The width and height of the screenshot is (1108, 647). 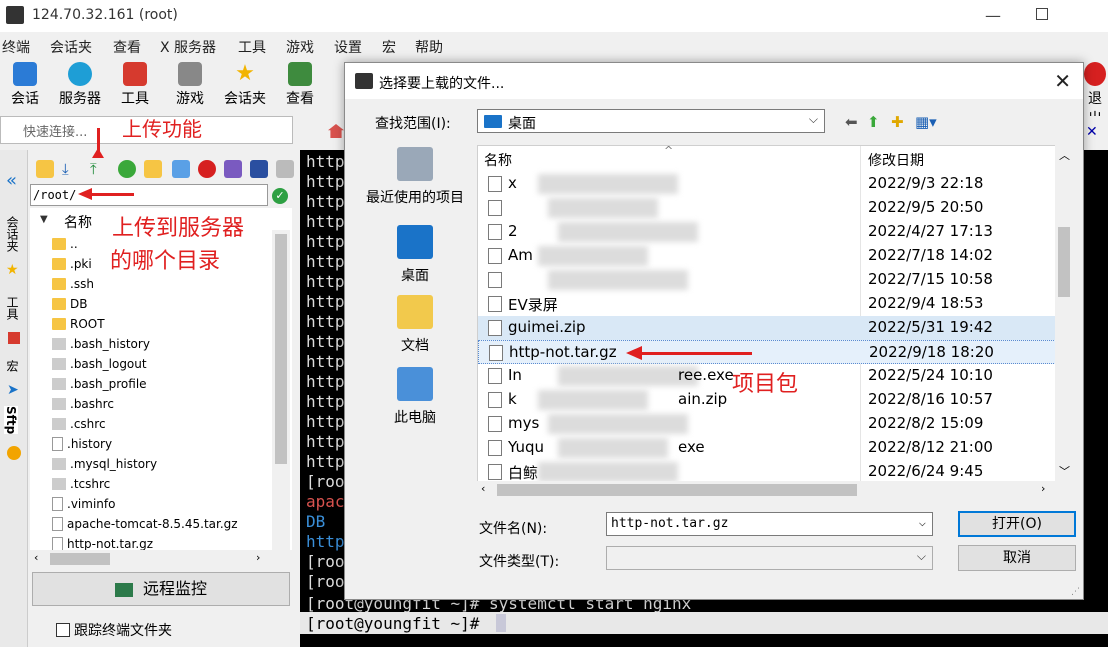 I want to click on dialog-file-row: EV录屏 2022/9/4 18:53, so click(x=767, y=304).